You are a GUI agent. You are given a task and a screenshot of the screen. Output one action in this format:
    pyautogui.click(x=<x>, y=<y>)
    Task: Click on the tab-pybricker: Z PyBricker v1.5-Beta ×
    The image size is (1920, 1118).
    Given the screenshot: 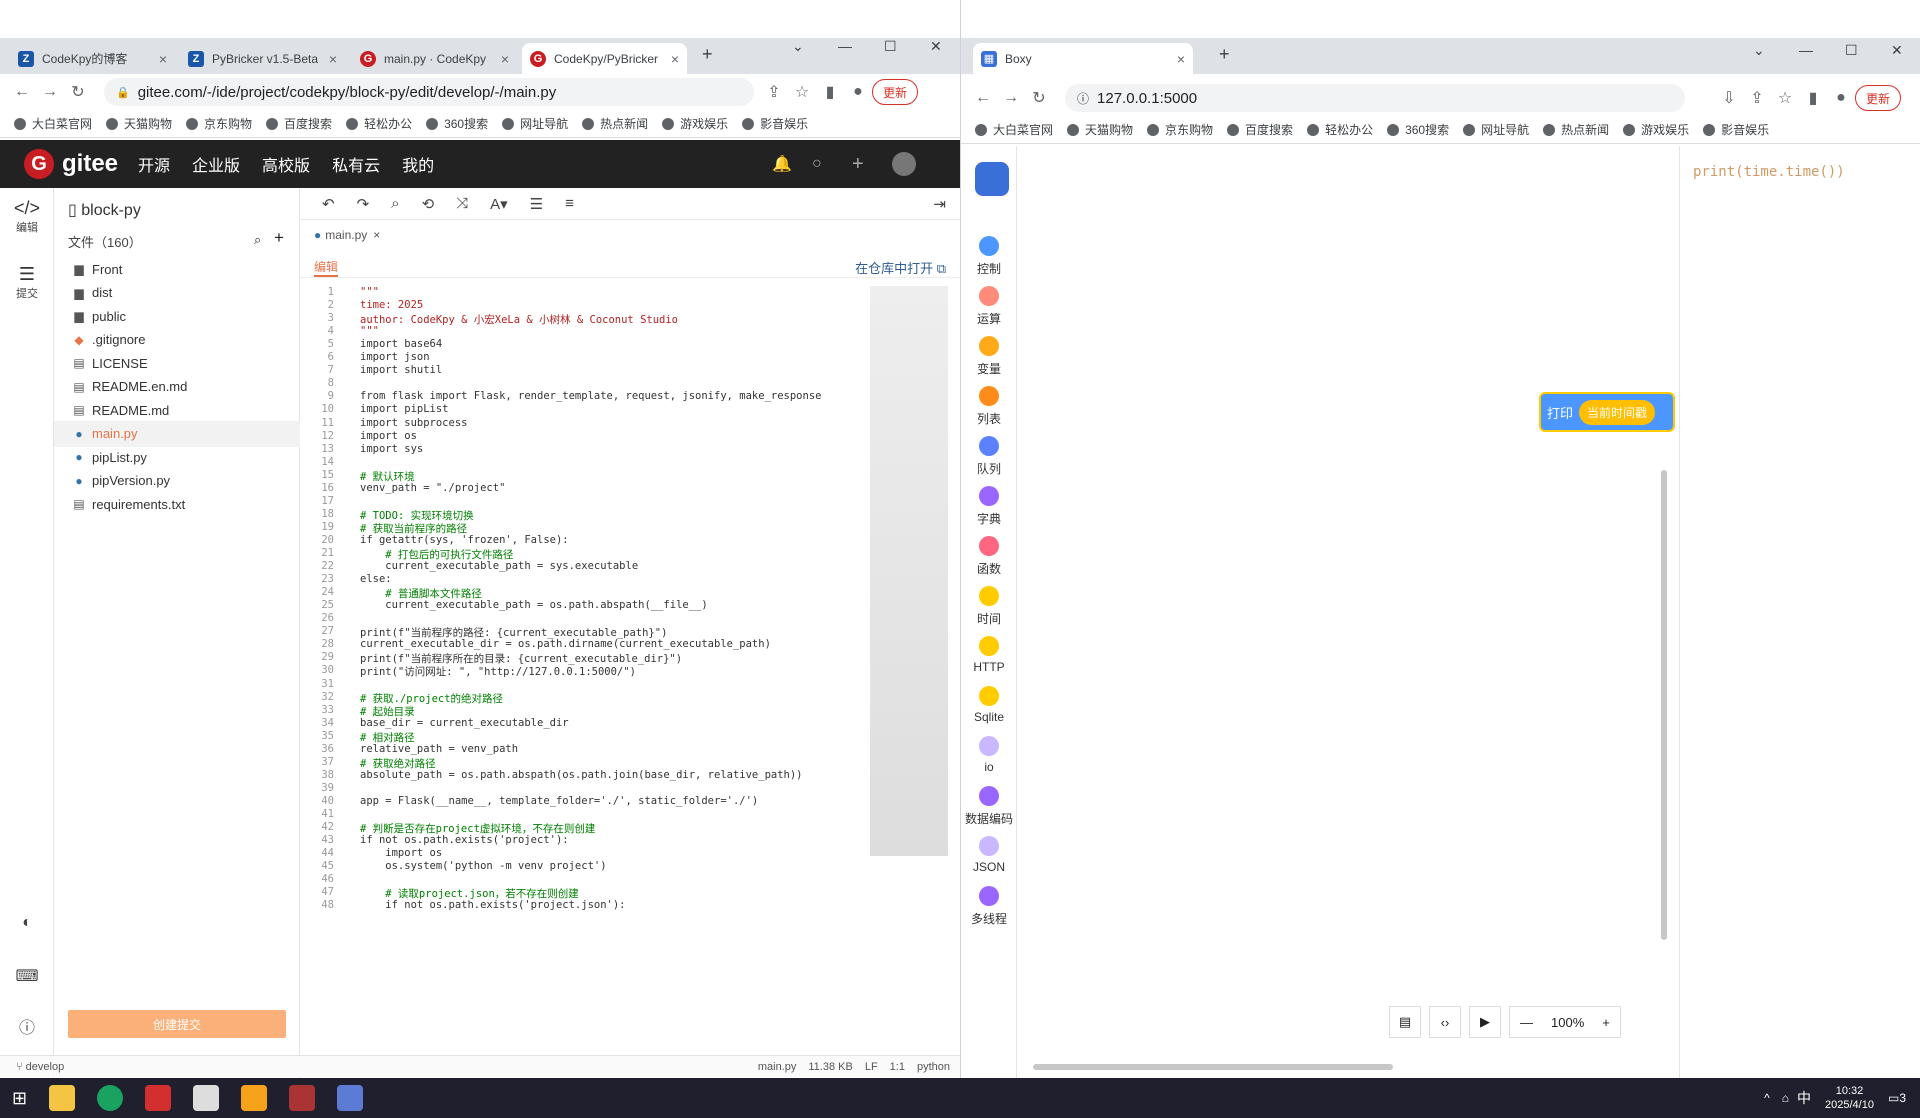 What is the action you would take?
    pyautogui.click(x=262, y=58)
    